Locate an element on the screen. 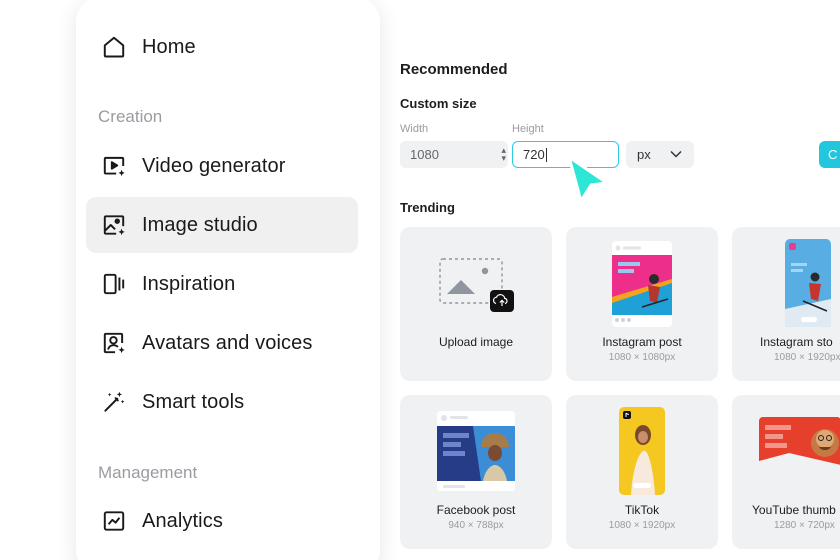  custom-size-heading: Custom size is located at coordinates (438, 103).